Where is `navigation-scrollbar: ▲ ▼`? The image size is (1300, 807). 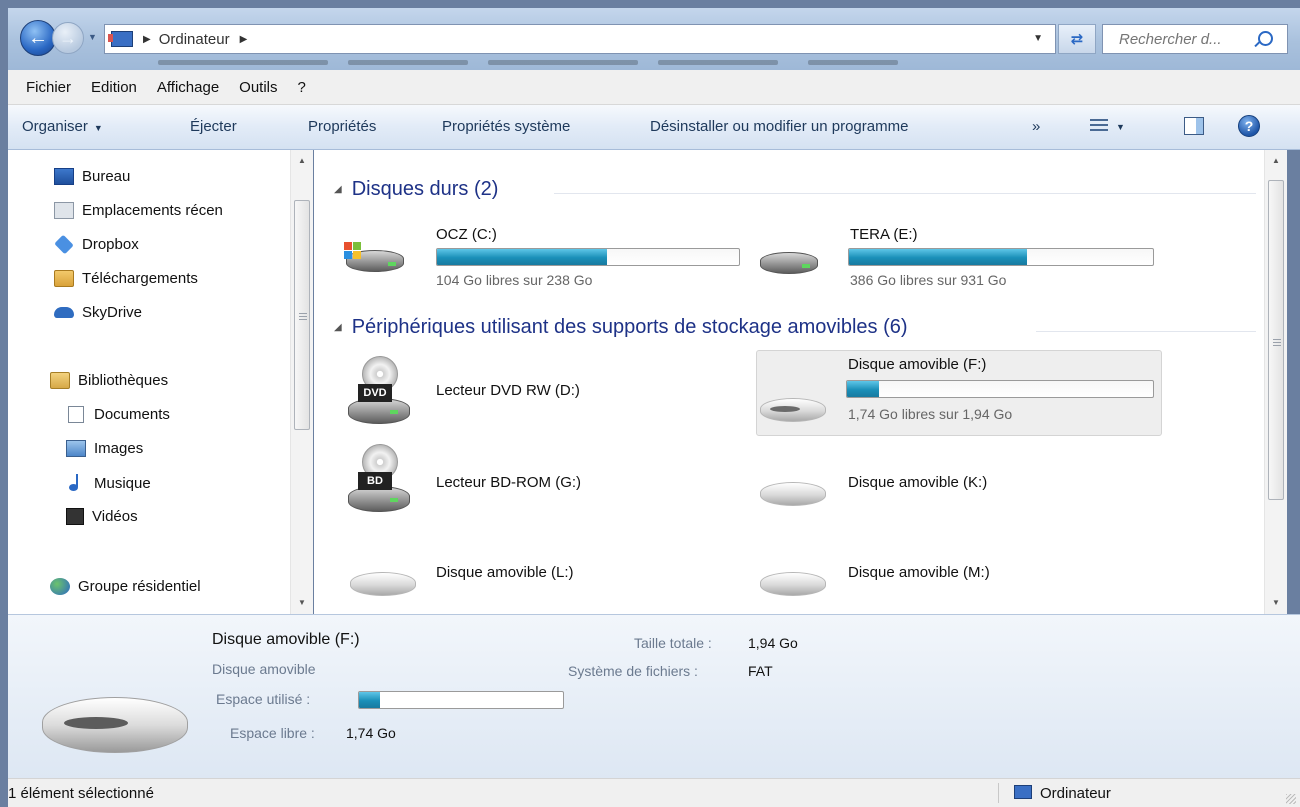
navigation-scrollbar: ▲ ▼ is located at coordinates (301, 382).